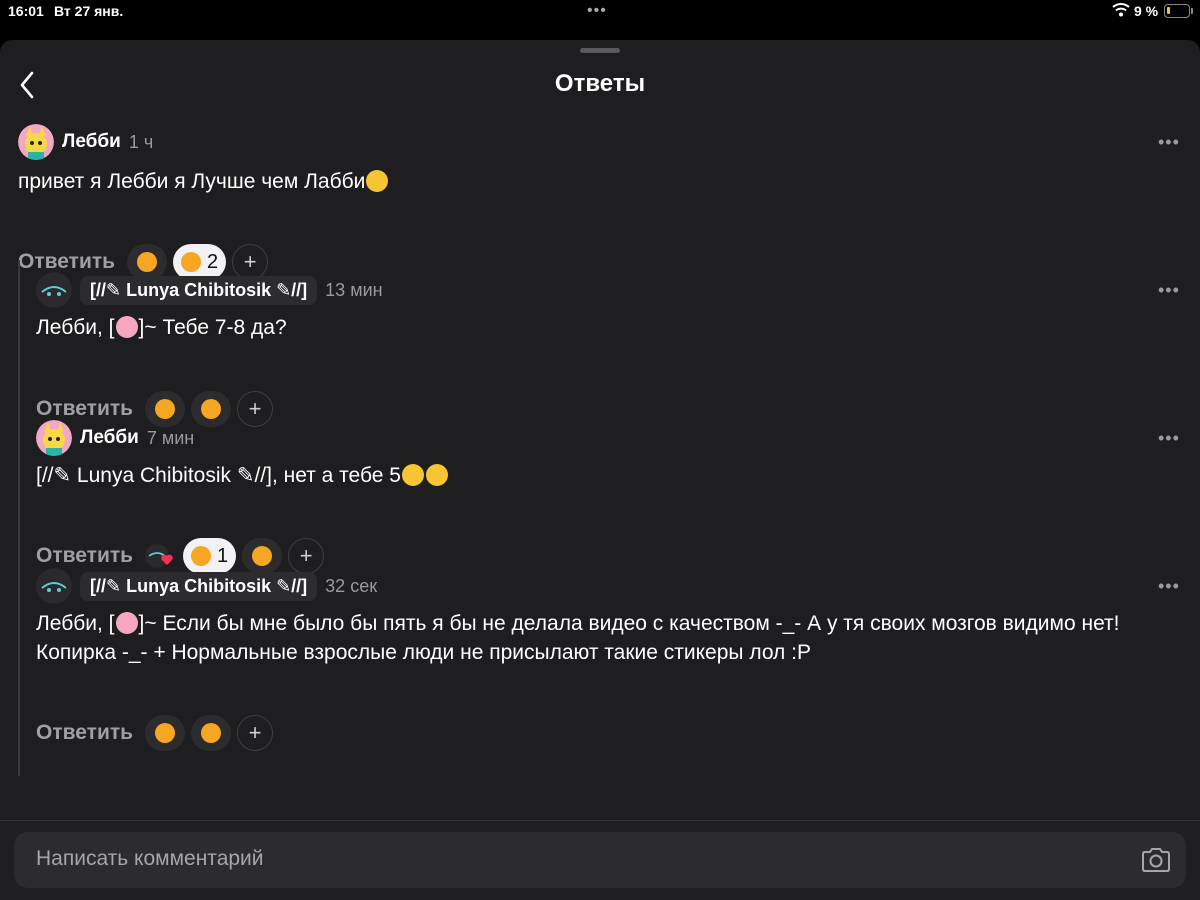  I want to click on like-count: 1, so click(223, 555).